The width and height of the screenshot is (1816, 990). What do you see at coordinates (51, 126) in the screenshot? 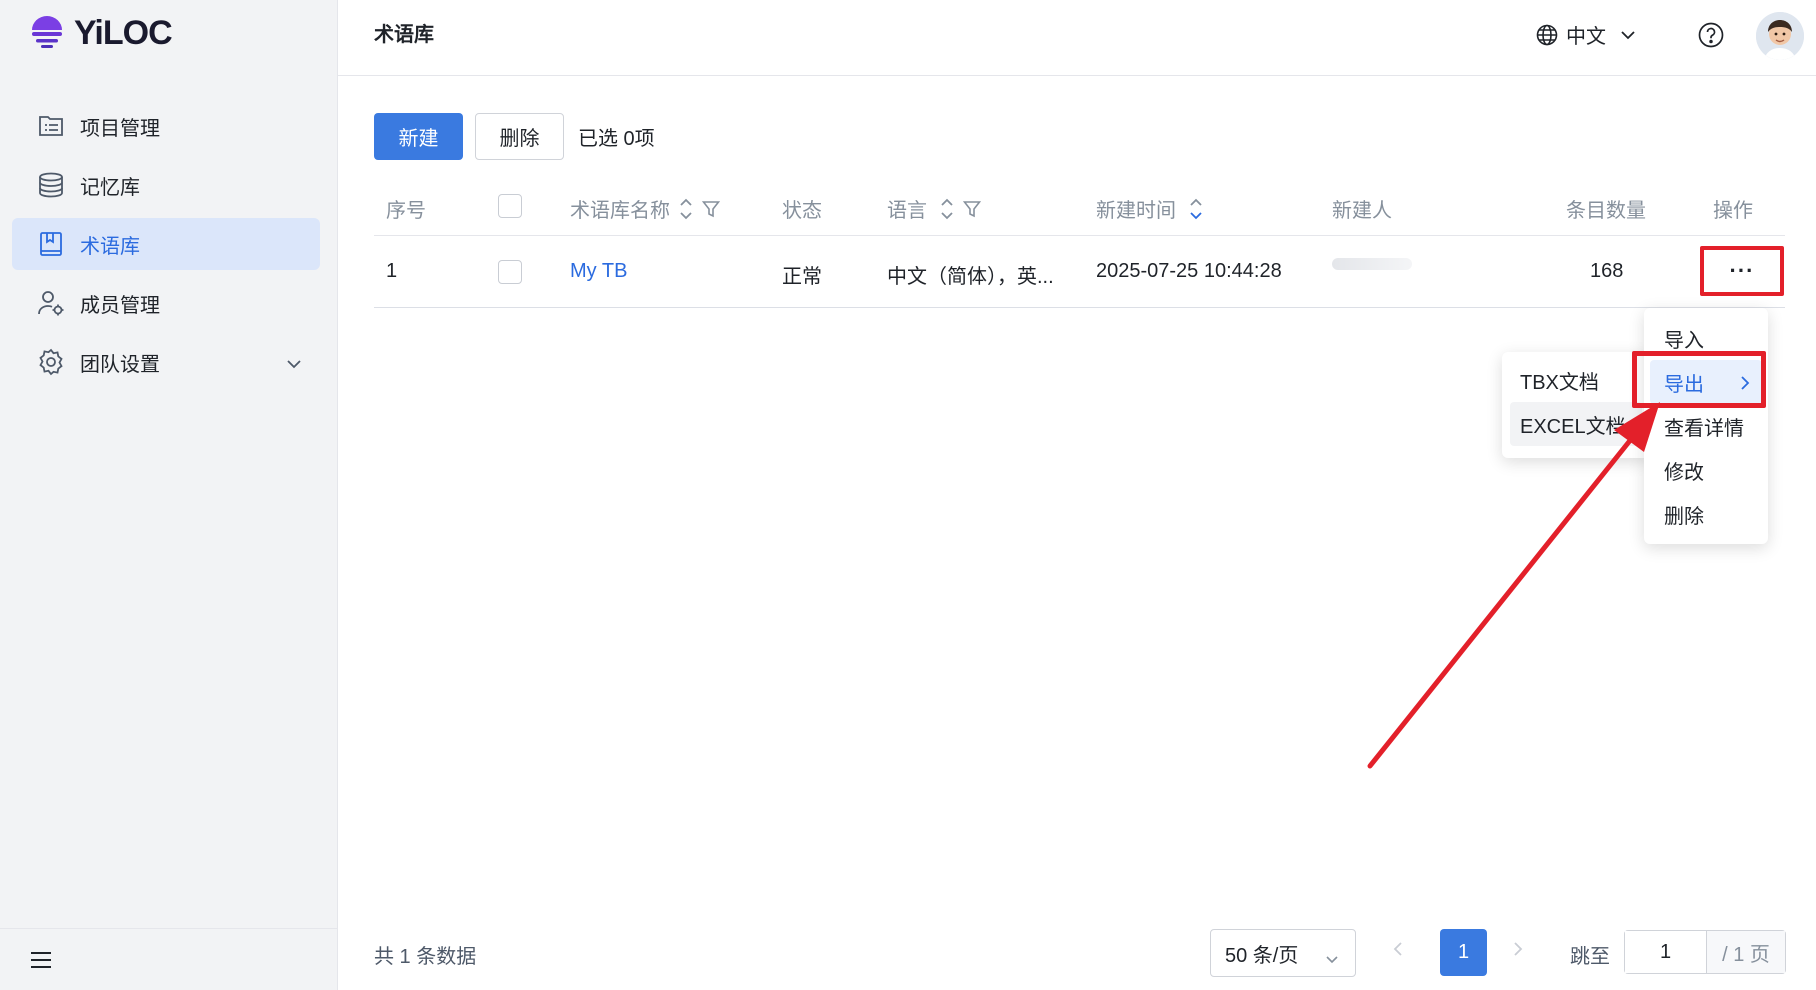
I see `project-list-icon` at bounding box center [51, 126].